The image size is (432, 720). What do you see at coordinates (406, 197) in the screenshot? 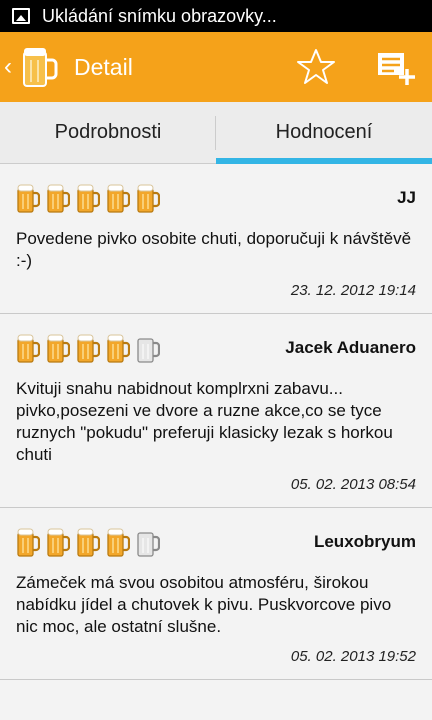
I see `review-author: JJ` at bounding box center [406, 197].